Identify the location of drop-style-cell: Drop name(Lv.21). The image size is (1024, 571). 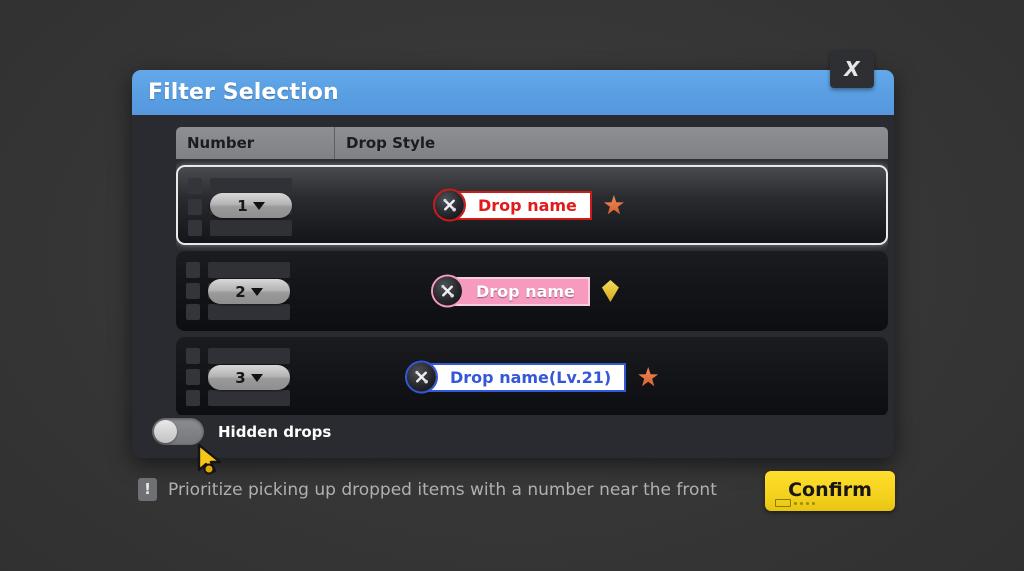
(533, 377).